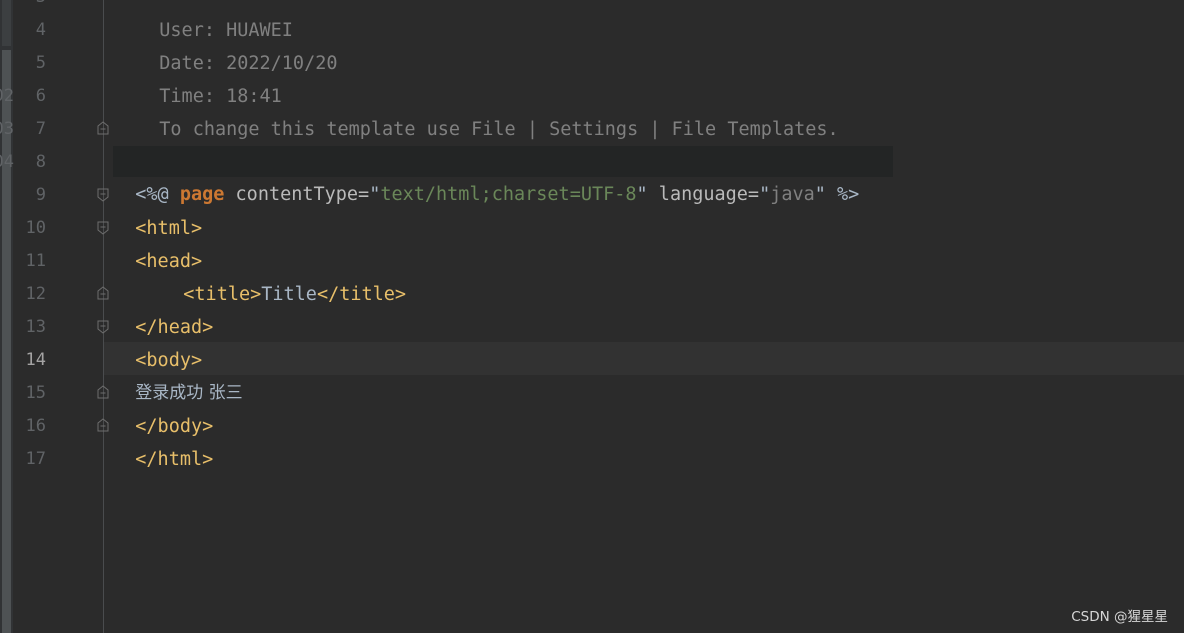  What do you see at coordinates (40, 129) in the screenshot?
I see `line-number: 7` at bounding box center [40, 129].